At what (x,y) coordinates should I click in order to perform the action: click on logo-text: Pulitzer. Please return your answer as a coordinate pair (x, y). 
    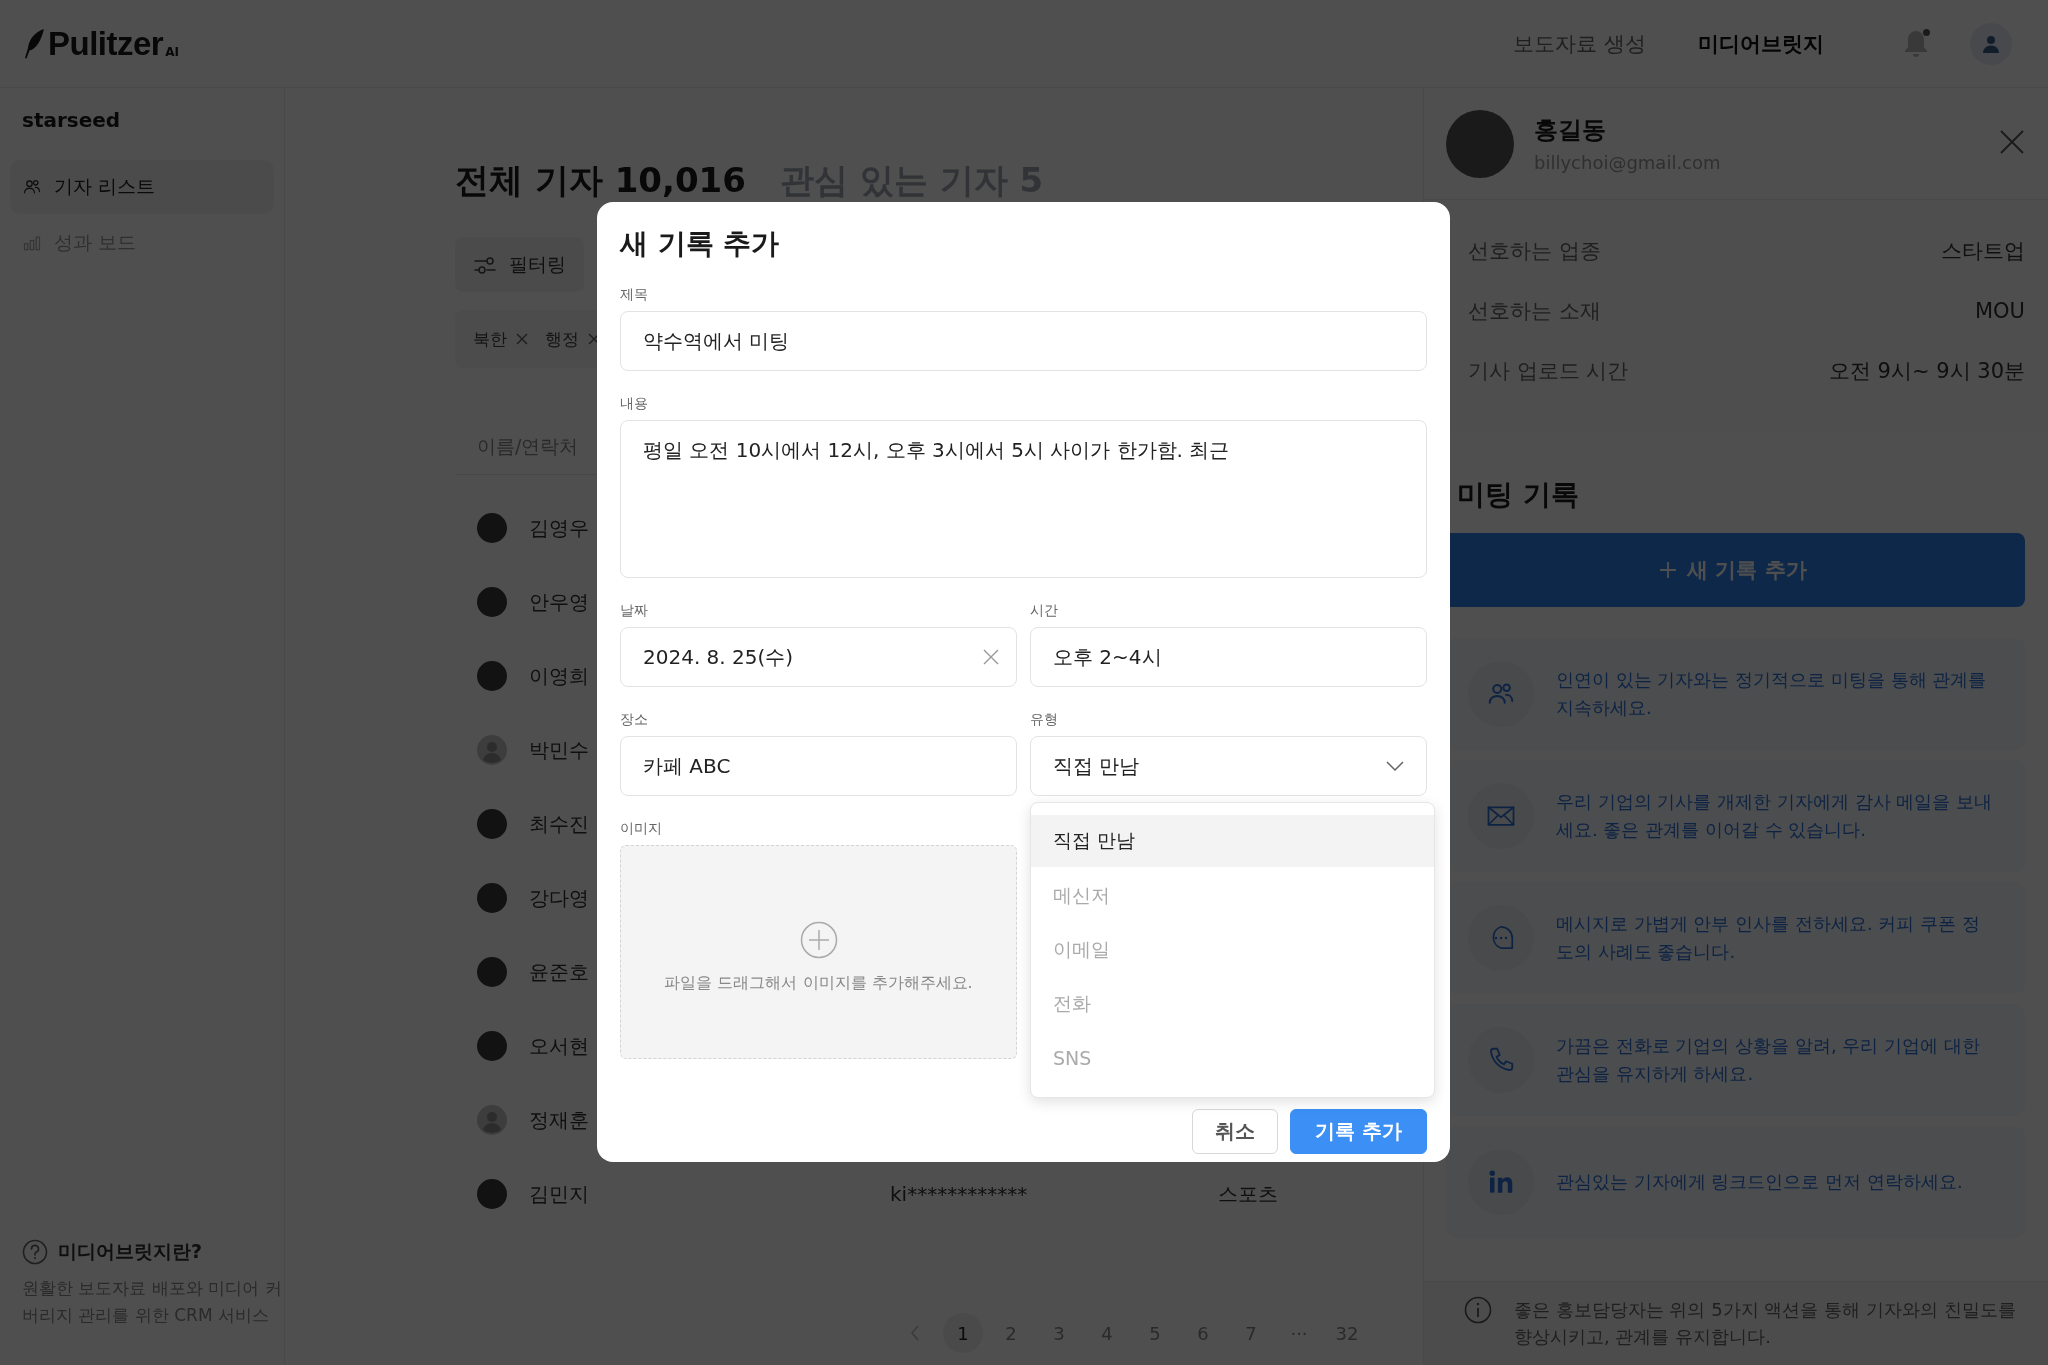
    Looking at the image, I should click on (106, 43).